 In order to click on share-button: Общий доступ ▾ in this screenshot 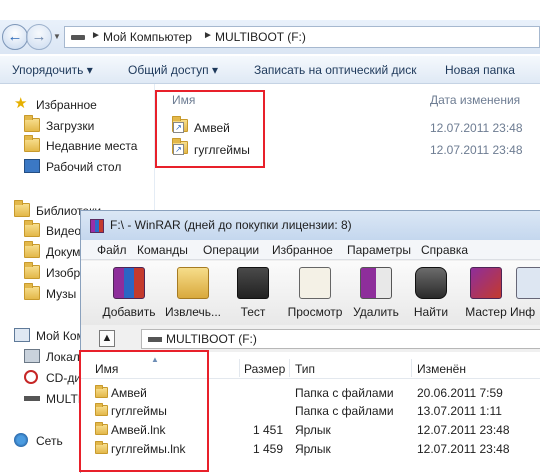, I will do `click(173, 70)`.